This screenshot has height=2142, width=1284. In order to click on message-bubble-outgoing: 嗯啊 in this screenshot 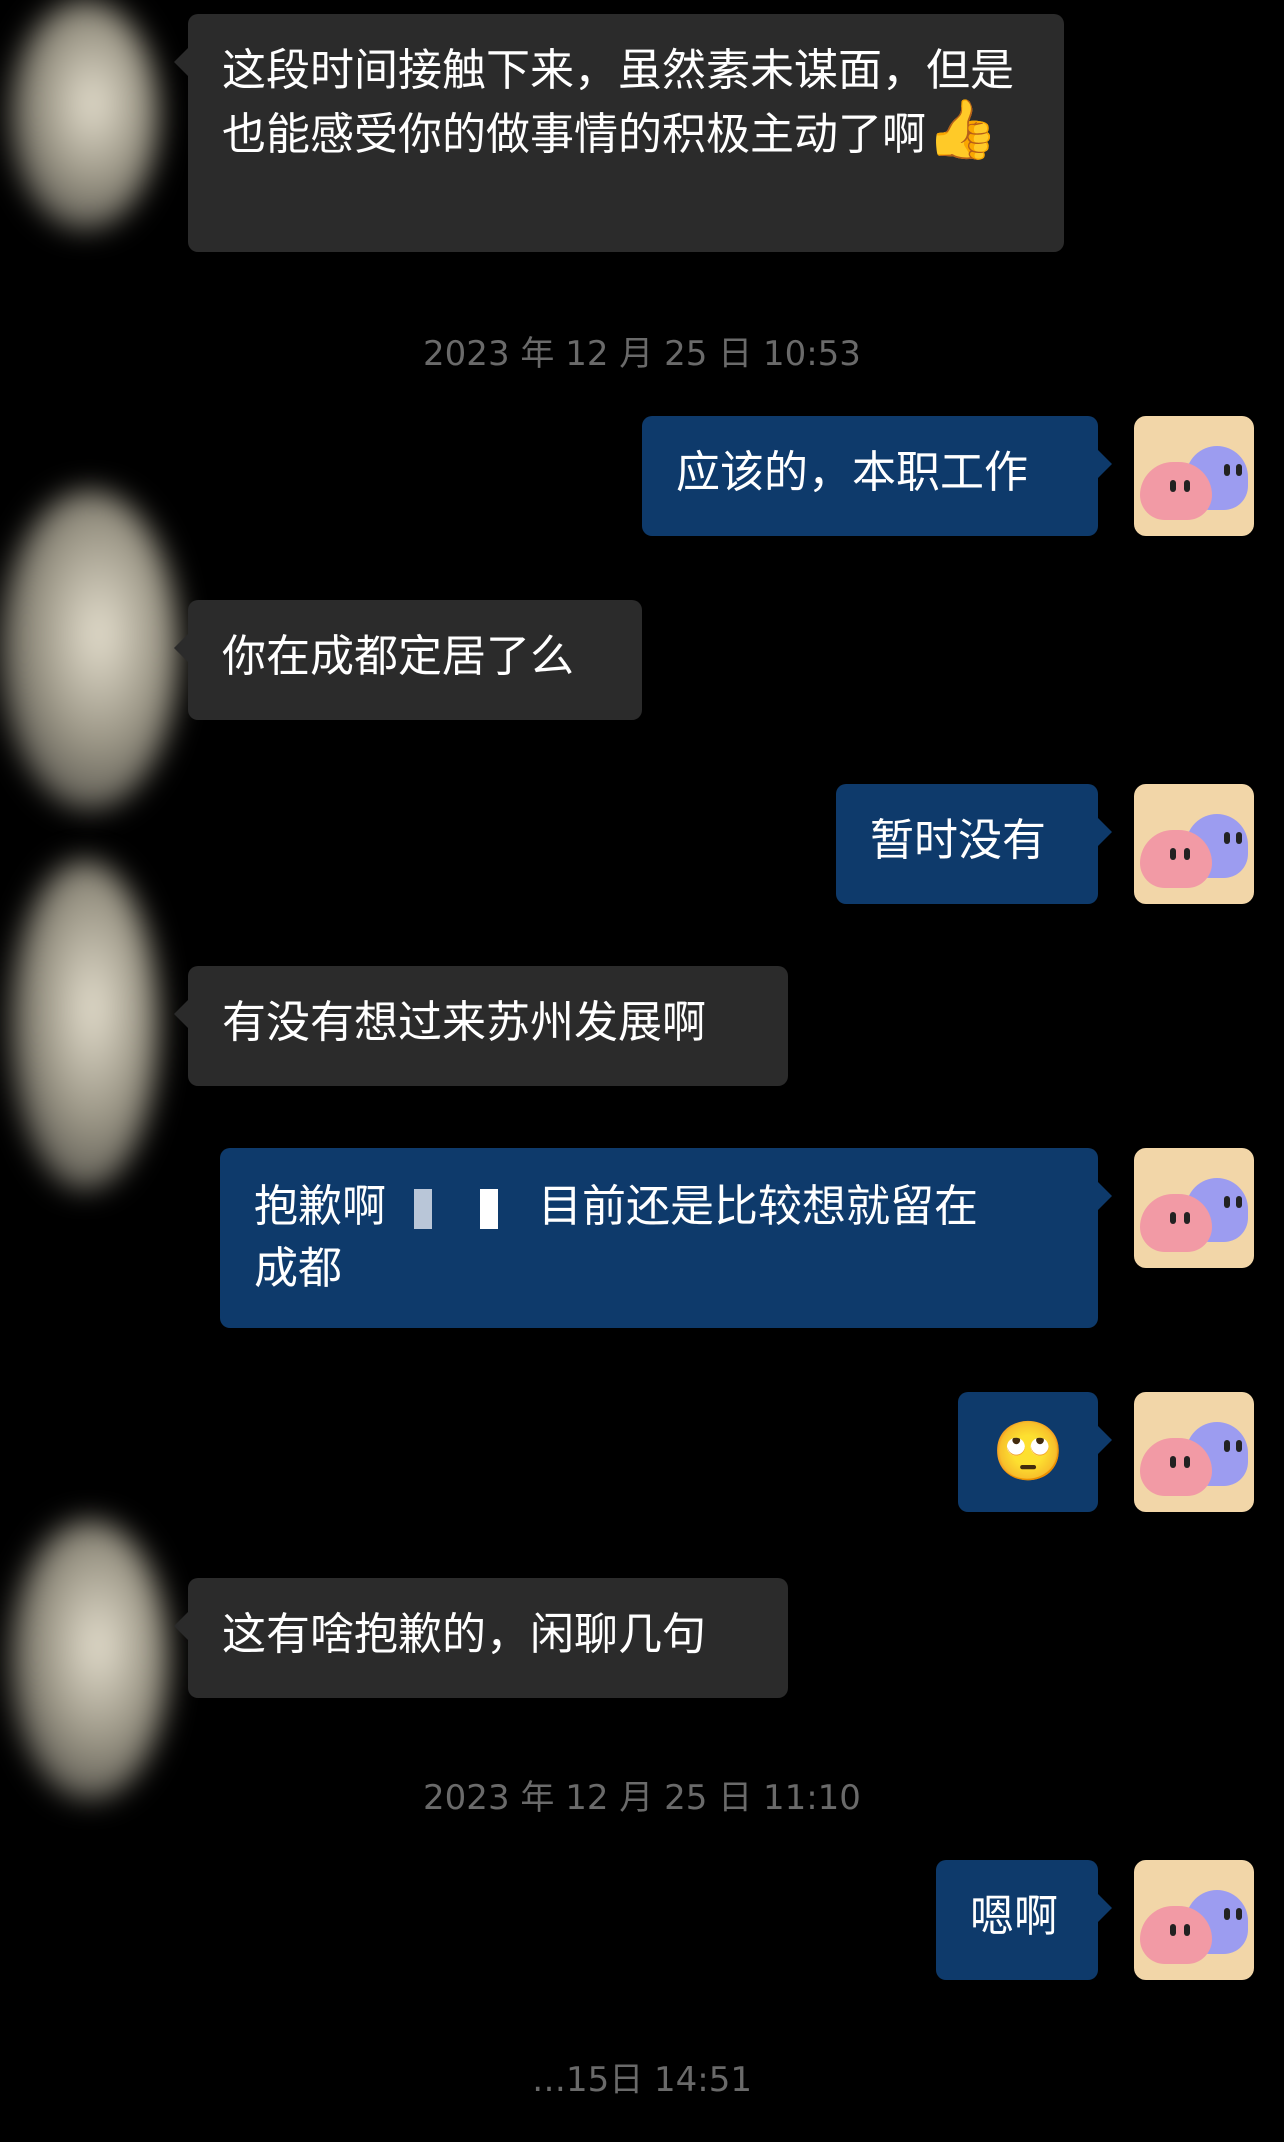, I will do `click(1024, 1920)`.